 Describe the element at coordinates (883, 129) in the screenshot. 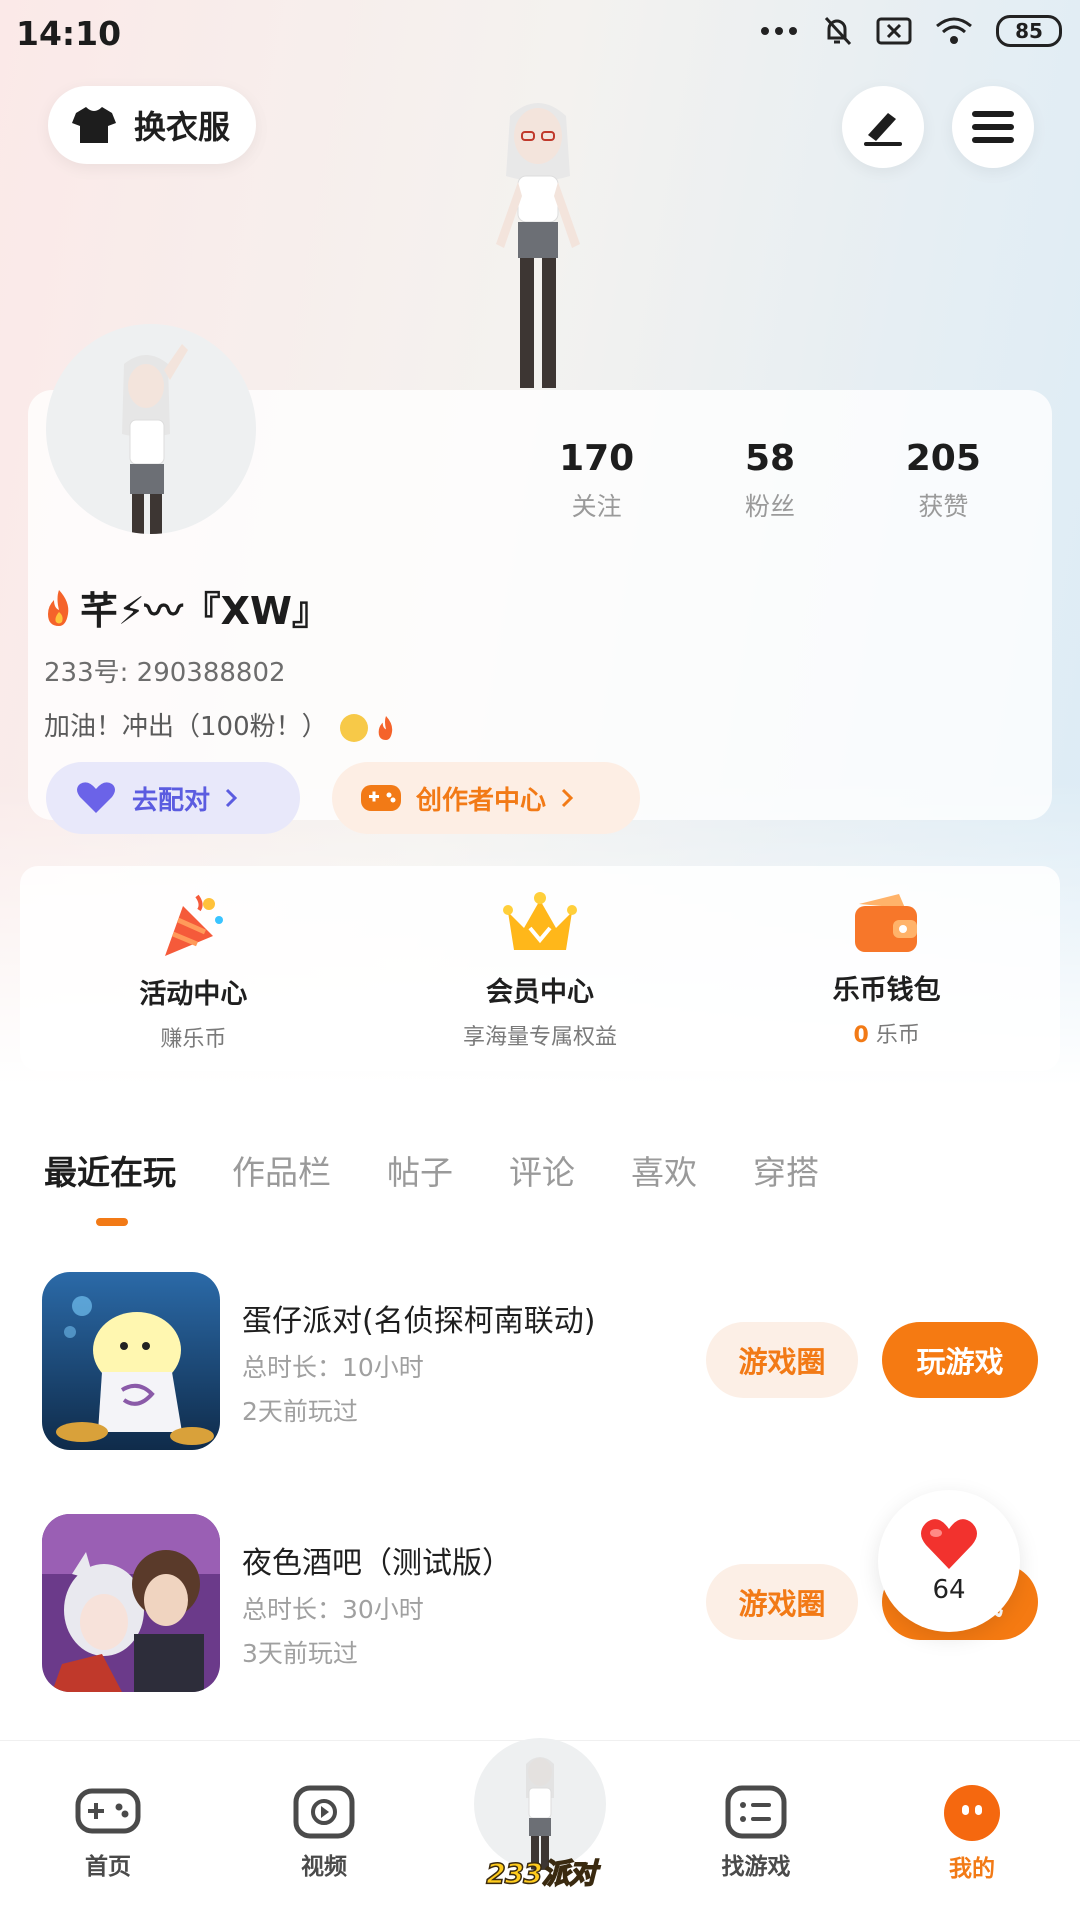

I see `pencil-icon` at that location.